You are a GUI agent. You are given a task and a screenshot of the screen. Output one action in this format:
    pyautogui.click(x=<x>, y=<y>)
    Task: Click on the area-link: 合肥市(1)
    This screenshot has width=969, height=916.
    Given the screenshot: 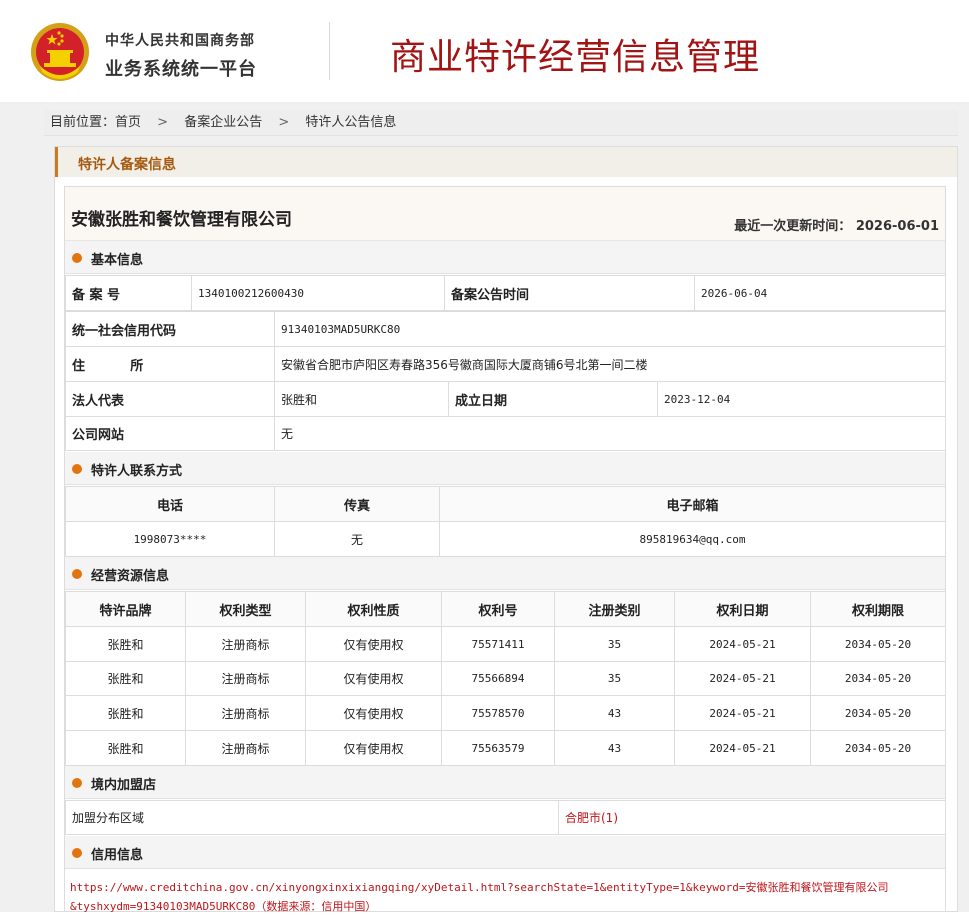 What is the action you would take?
    pyautogui.click(x=752, y=817)
    